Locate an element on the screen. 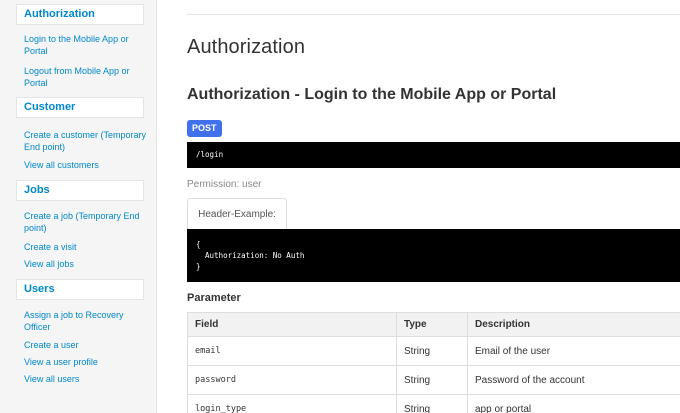  column-header-type: Type is located at coordinates (432, 324).